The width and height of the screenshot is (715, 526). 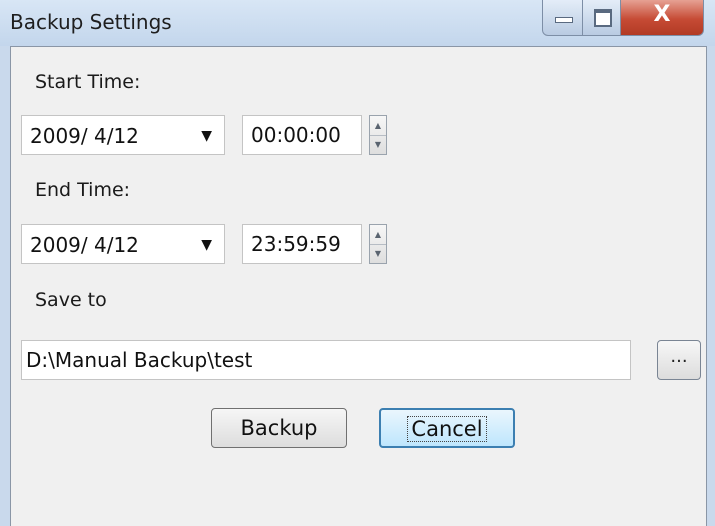 What do you see at coordinates (88, 82) in the screenshot?
I see `start-time-label: Start Time:` at bounding box center [88, 82].